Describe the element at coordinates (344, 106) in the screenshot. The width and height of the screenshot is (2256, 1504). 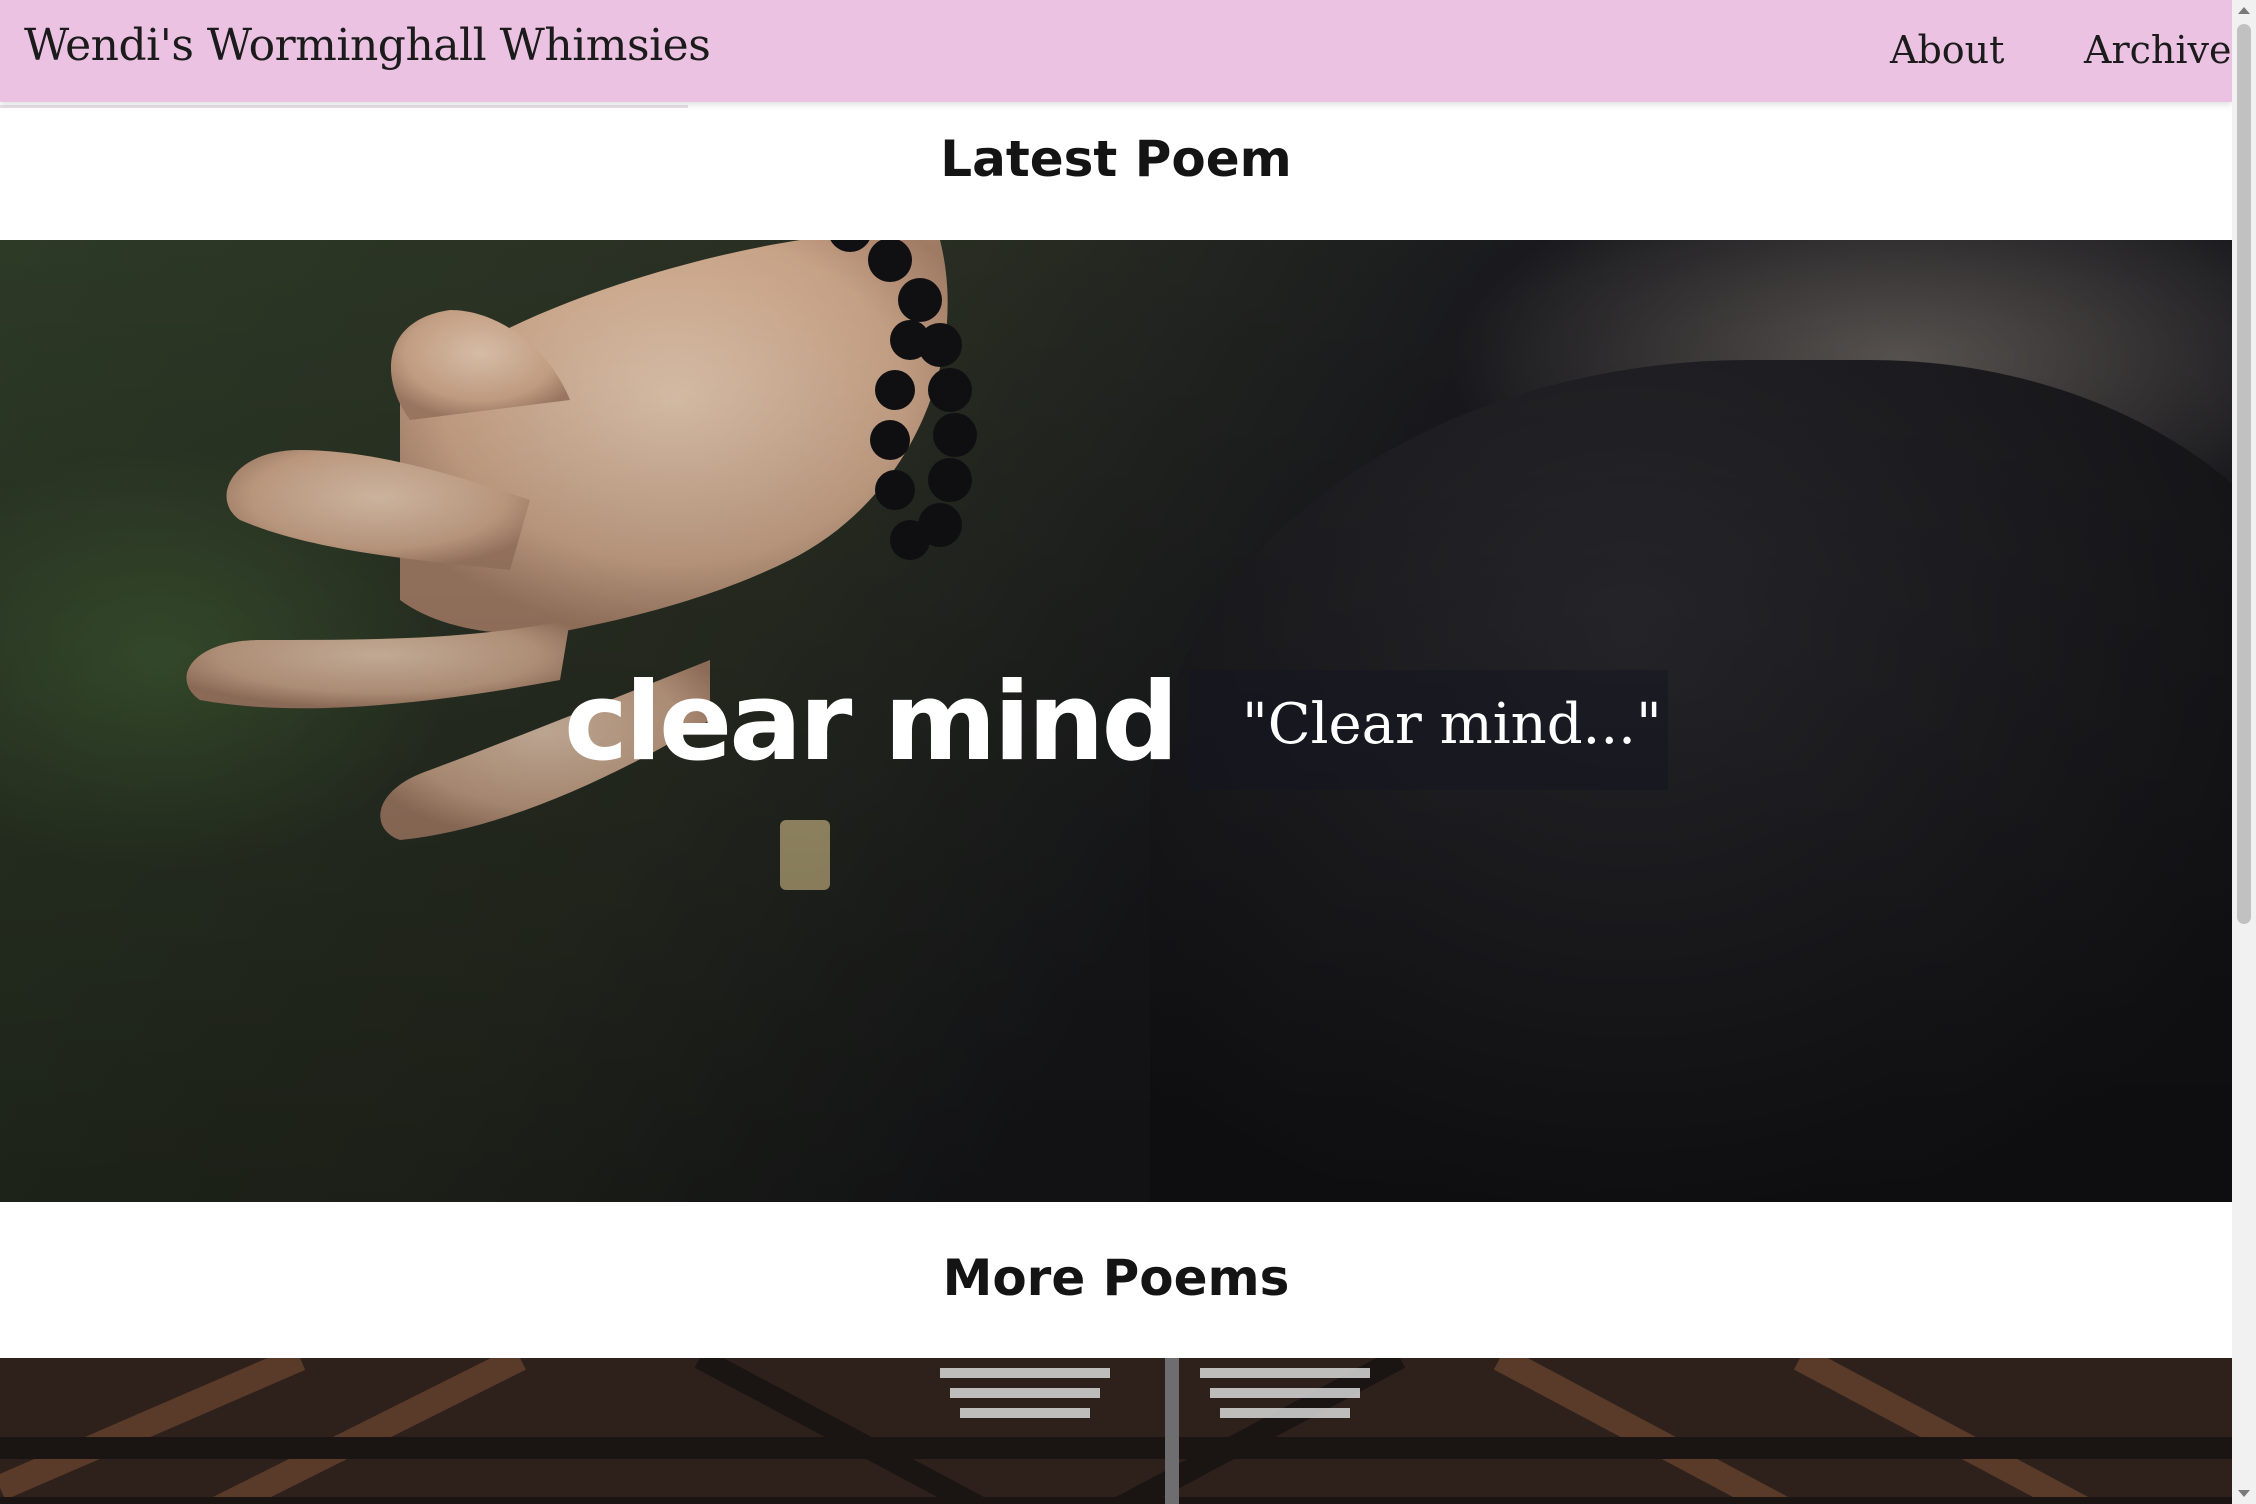
I see `title-underline` at that location.